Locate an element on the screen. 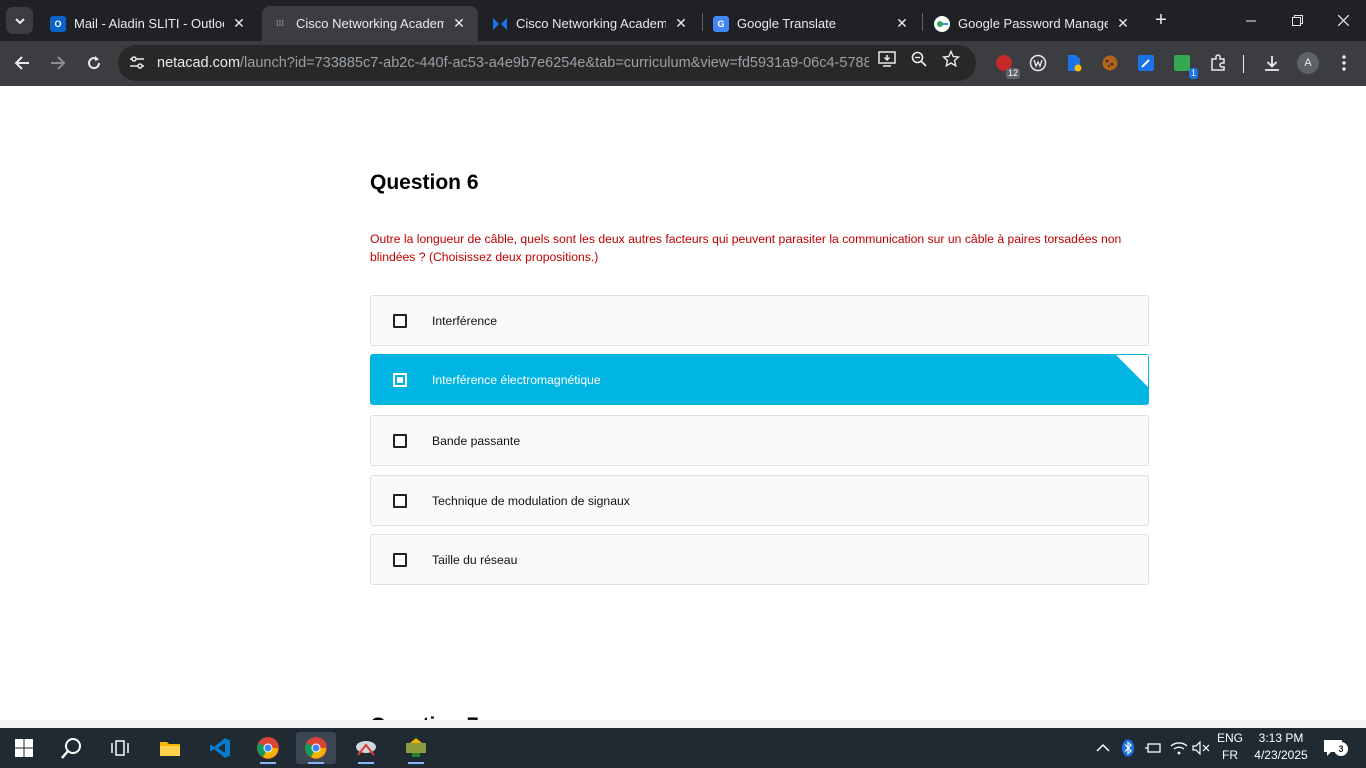 This screenshot has height=768, width=1366. google-translate-icon: G is located at coordinates (721, 23).